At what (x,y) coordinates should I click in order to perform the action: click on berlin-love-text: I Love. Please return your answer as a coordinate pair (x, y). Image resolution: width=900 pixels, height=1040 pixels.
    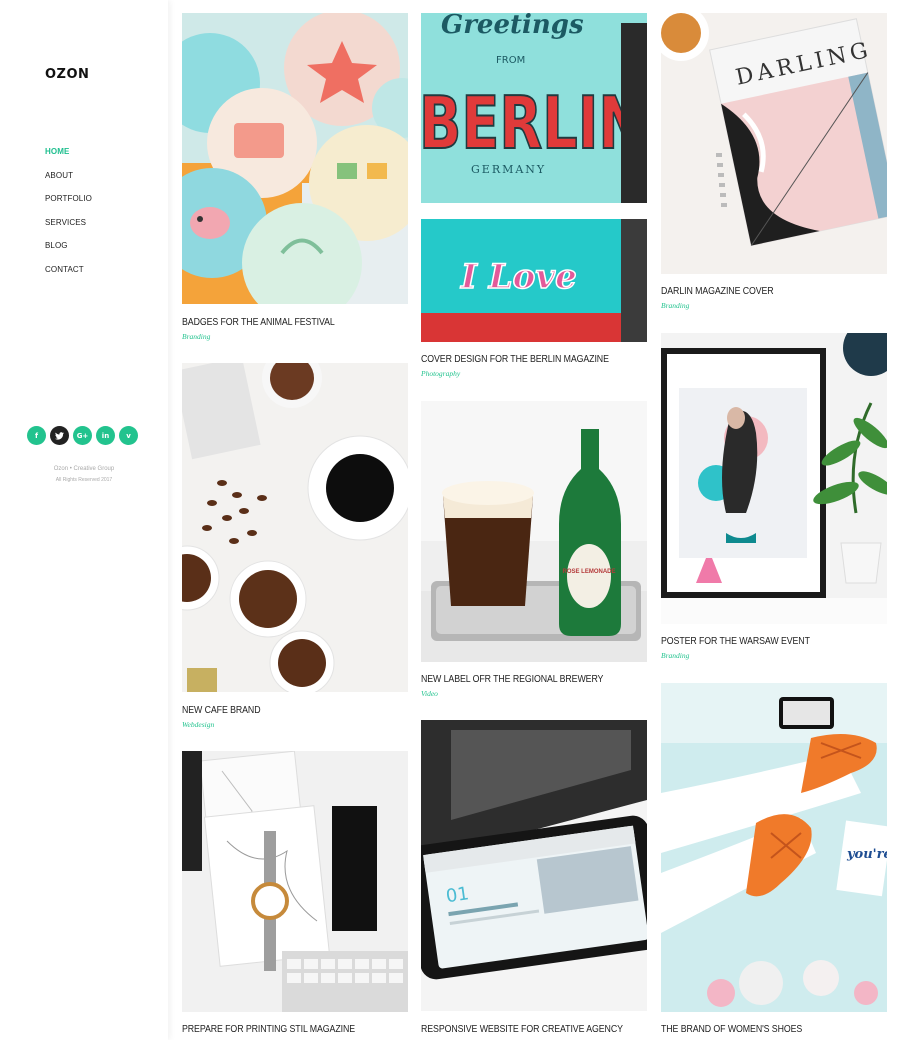
    Looking at the image, I should click on (518, 277).